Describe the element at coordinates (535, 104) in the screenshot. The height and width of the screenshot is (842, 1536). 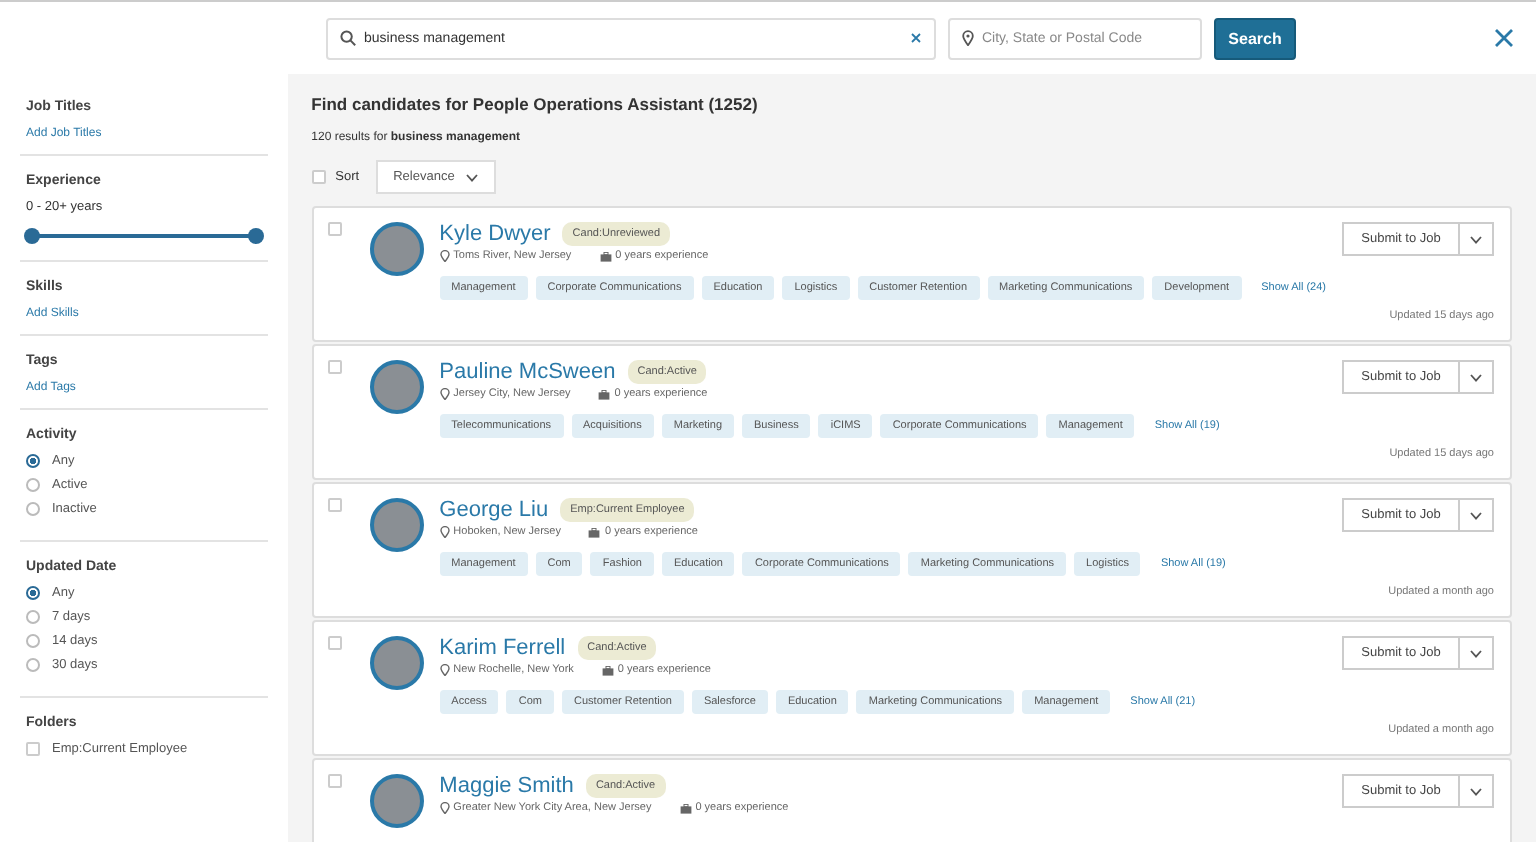
I see `page-heading: Find candidates for People Operations Assistant (1252)` at that location.